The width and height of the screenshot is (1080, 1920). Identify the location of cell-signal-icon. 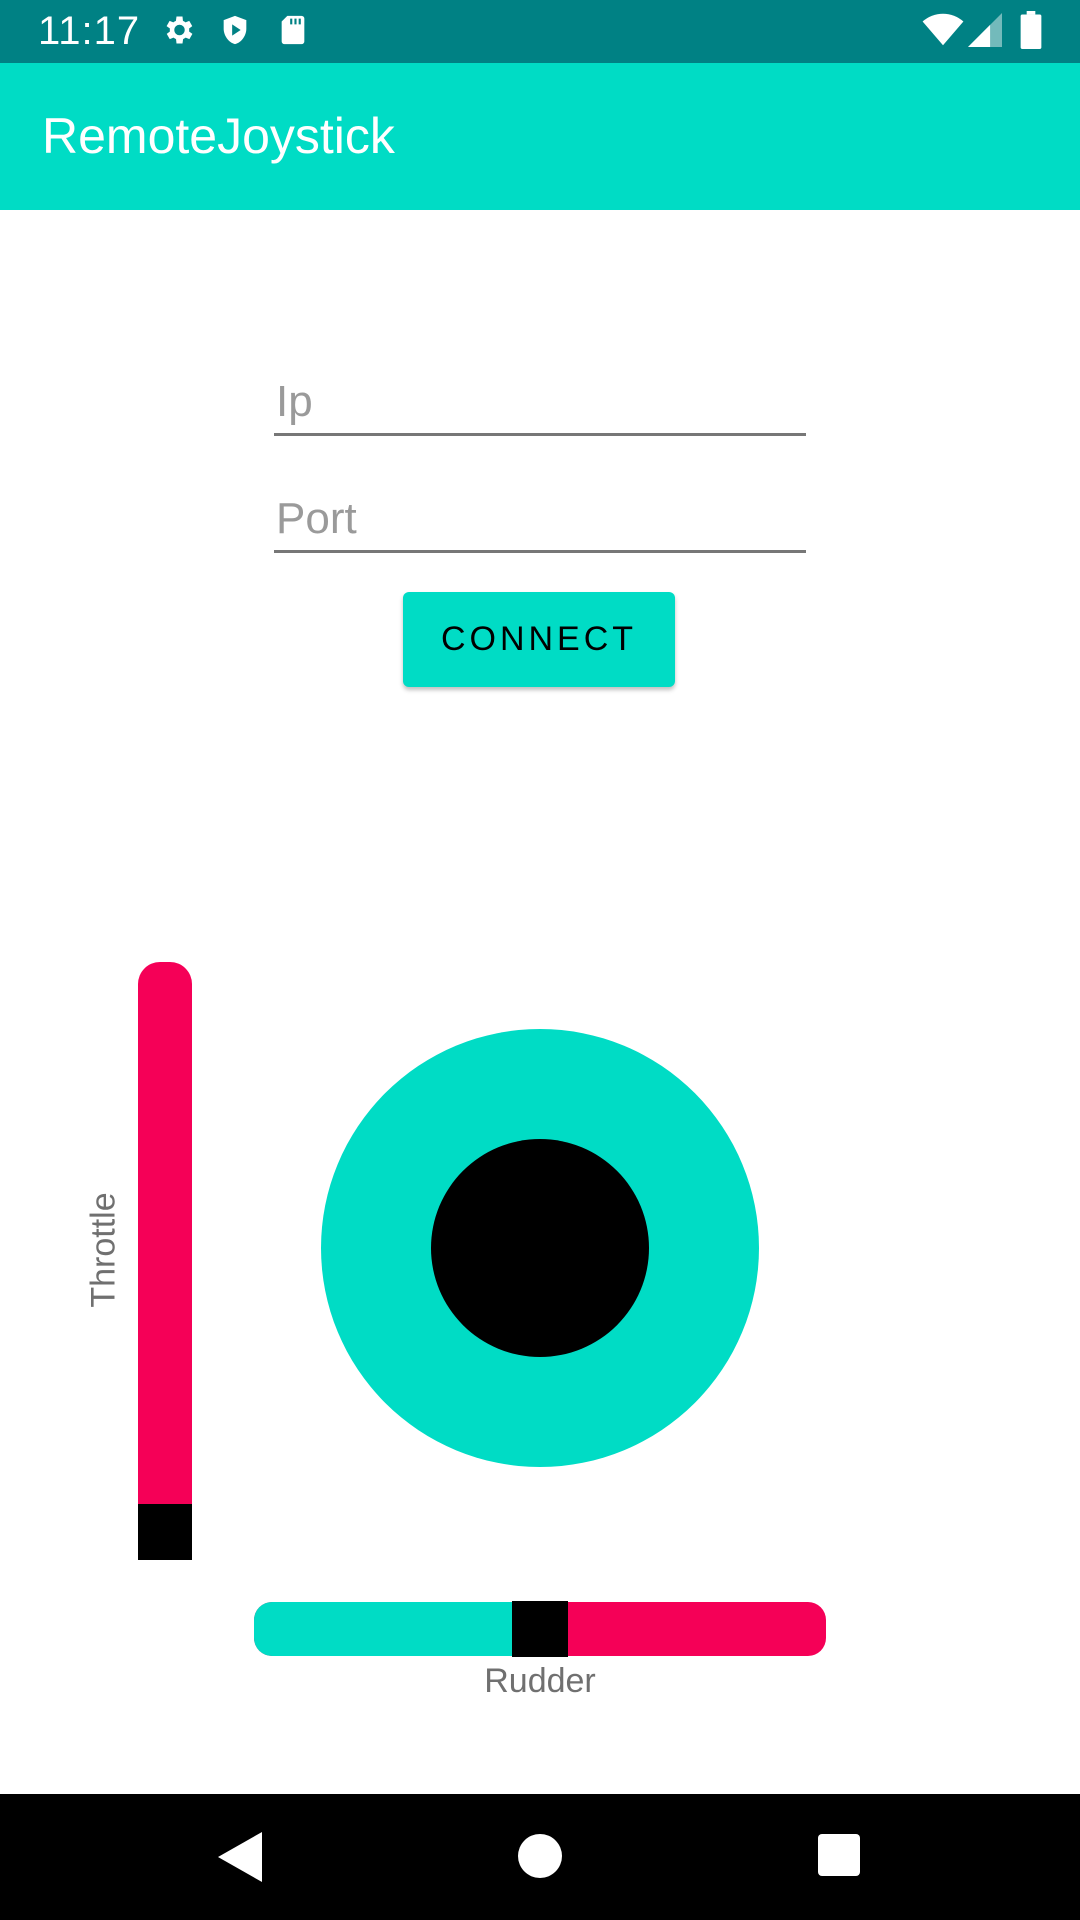
(985, 32).